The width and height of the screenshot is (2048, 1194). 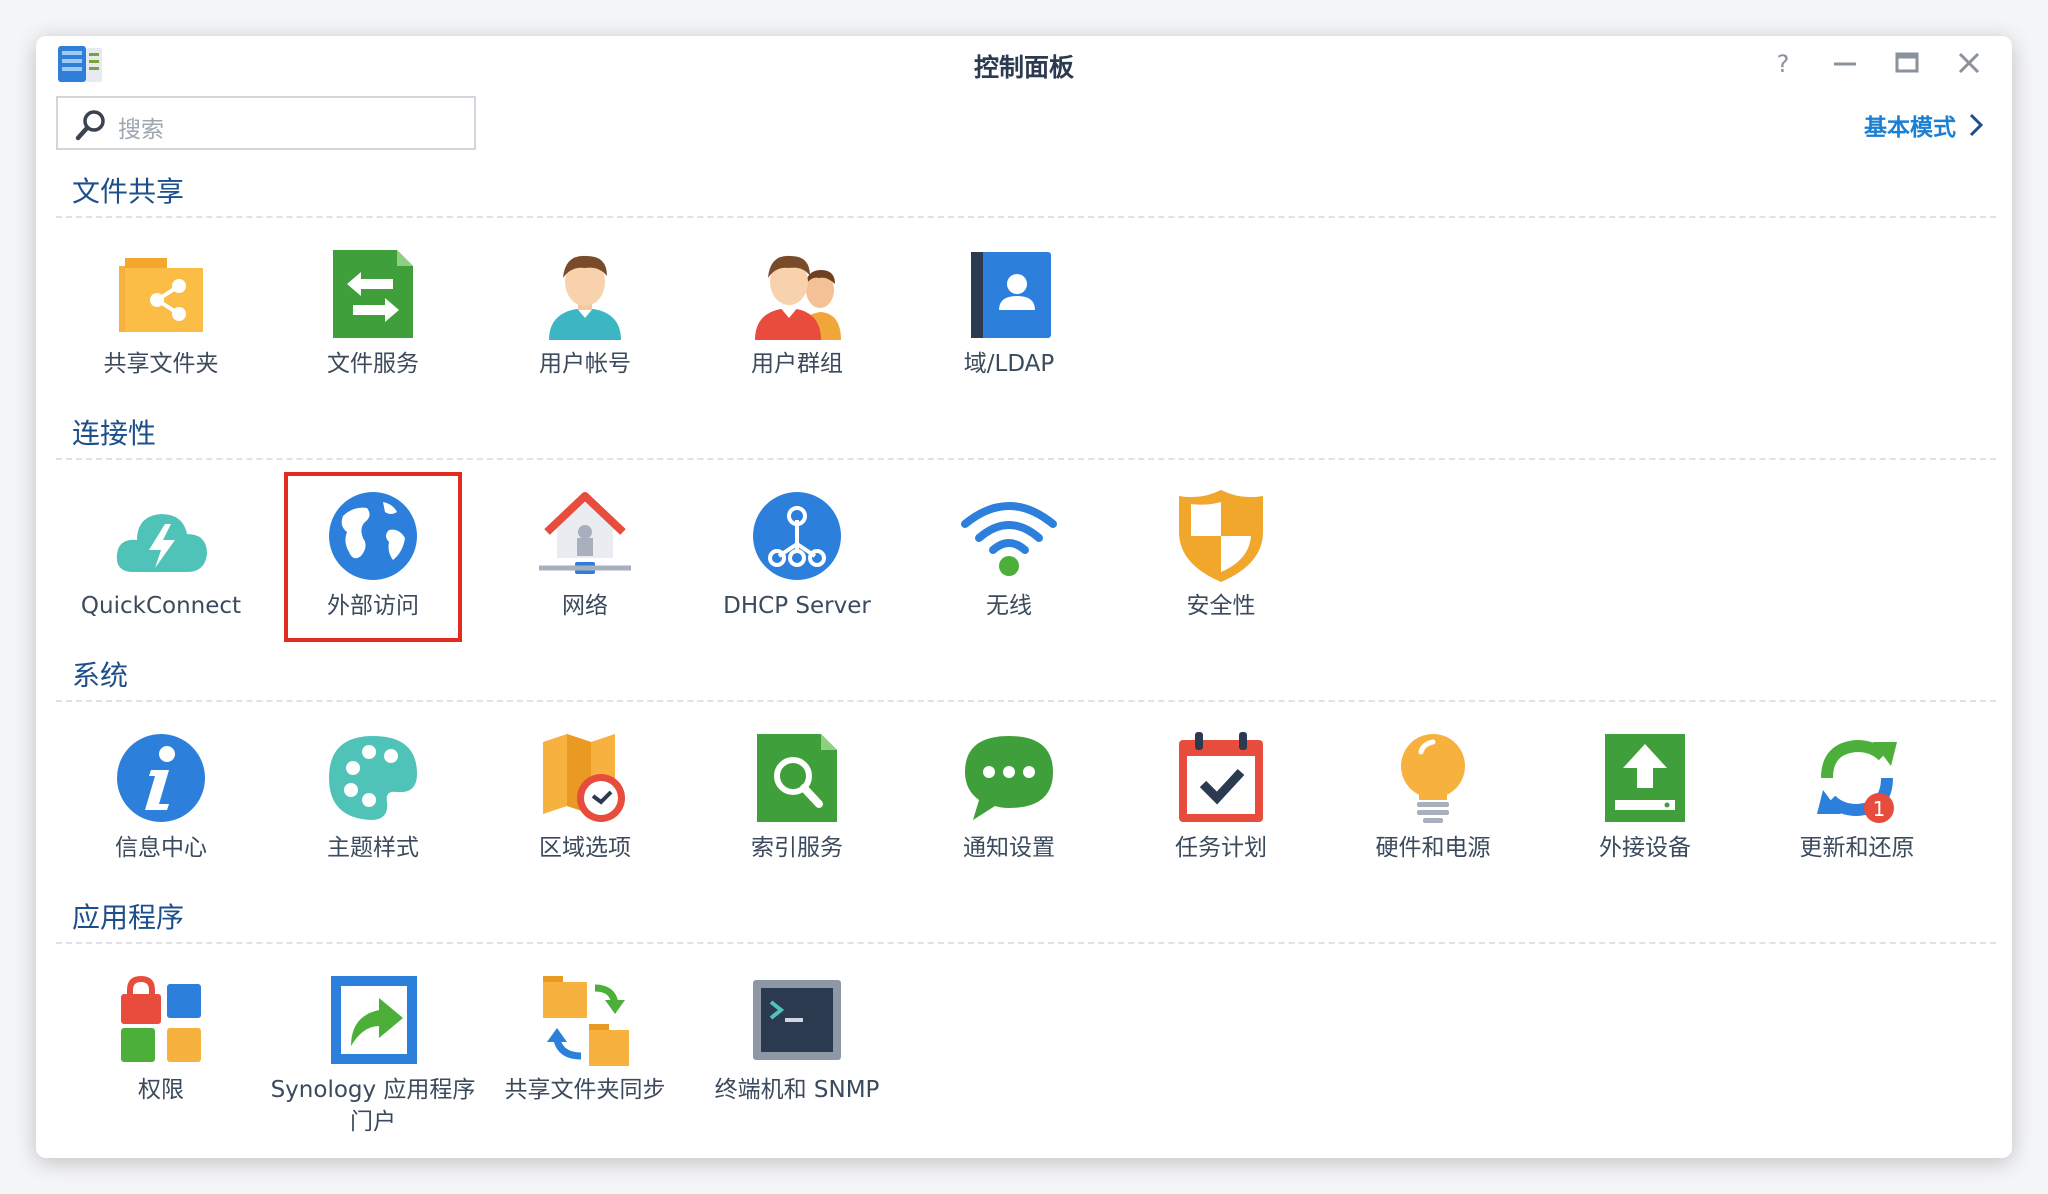 I want to click on maximize-icon, so click(x=1907, y=63).